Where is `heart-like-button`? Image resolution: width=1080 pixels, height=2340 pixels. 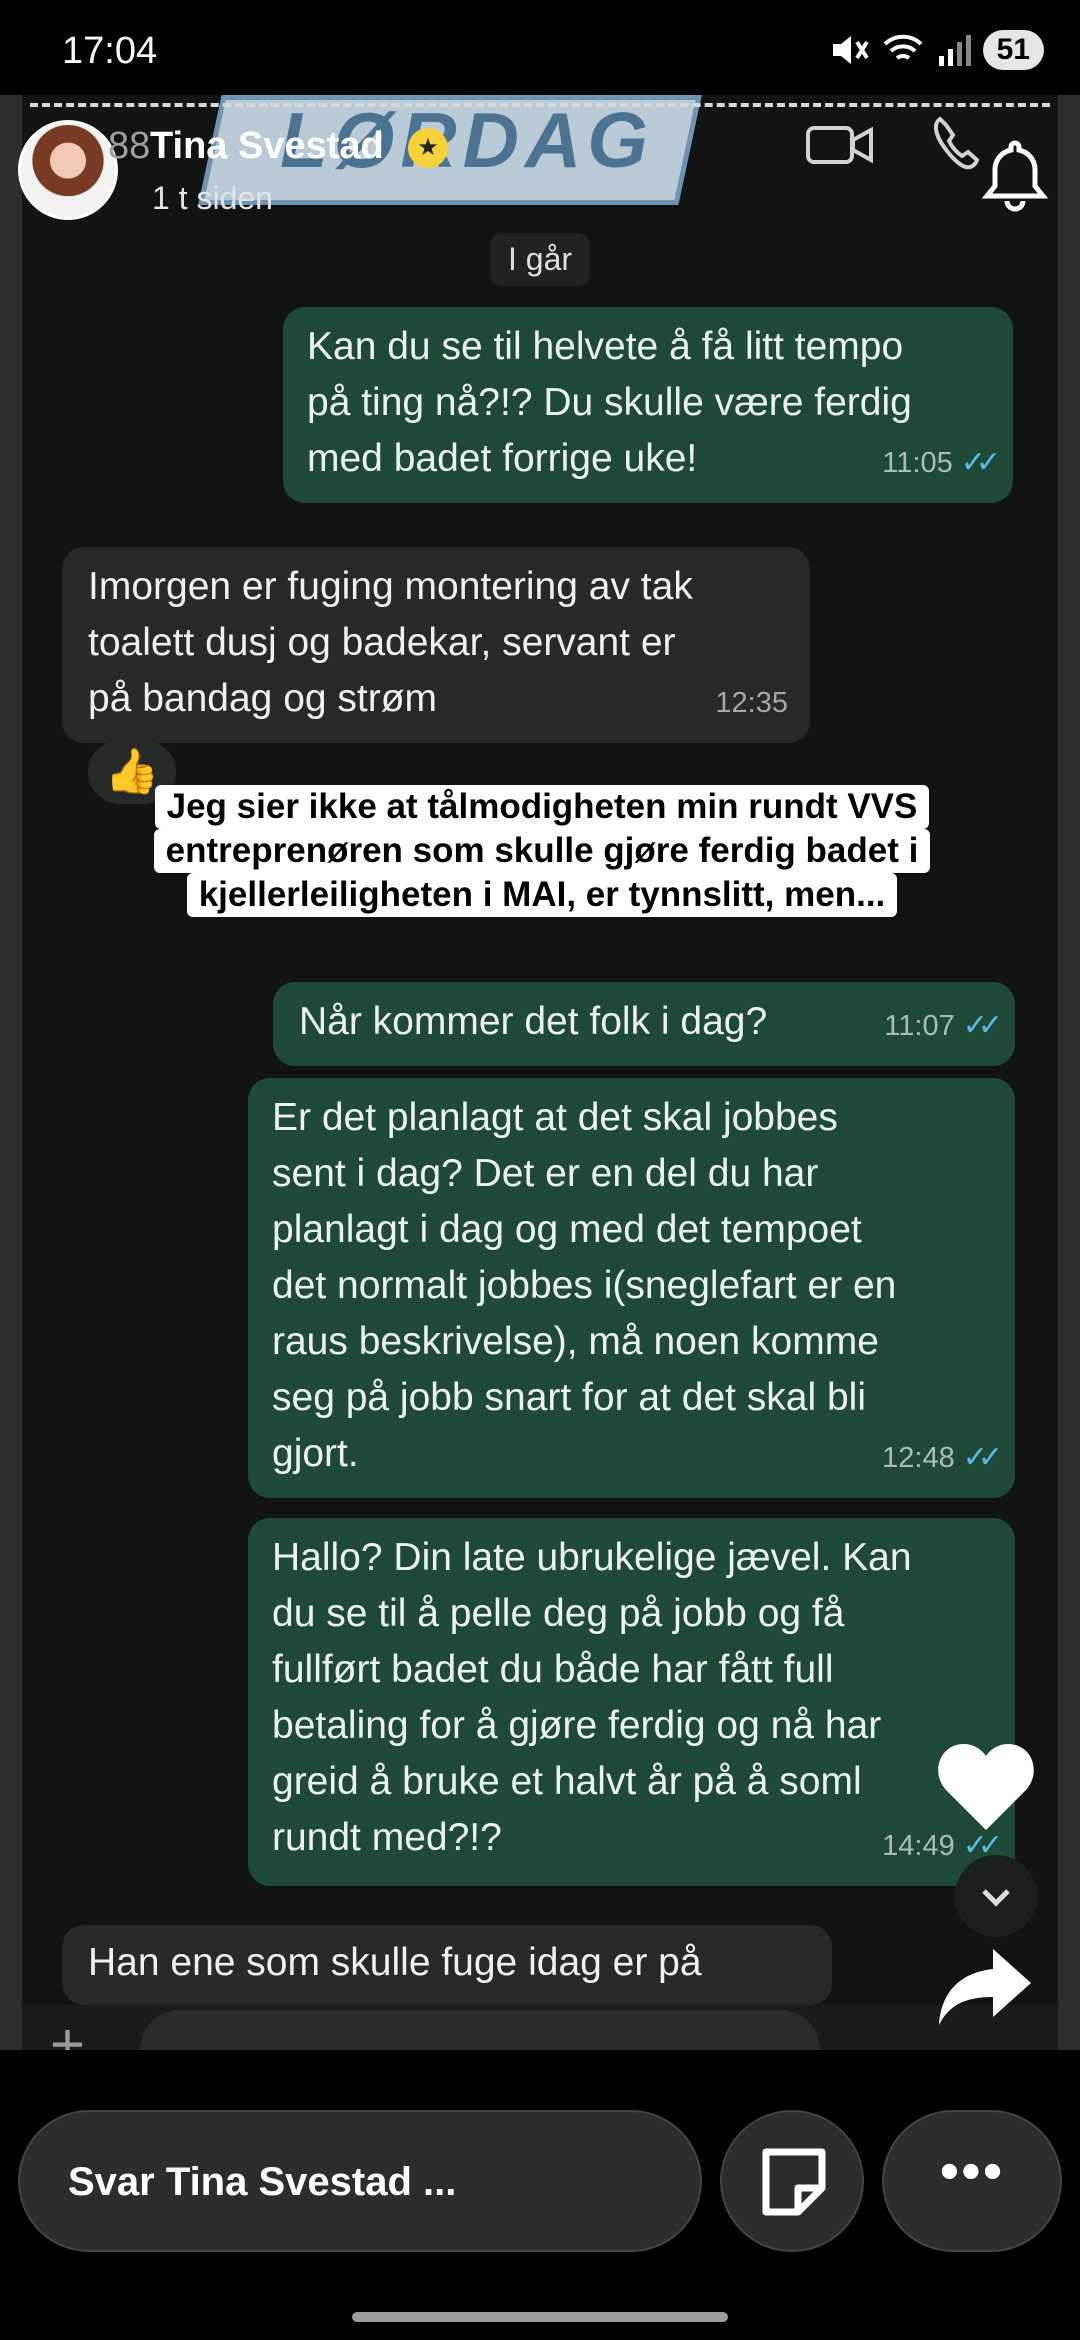
heart-like-button is located at coordinates (986, 1787).